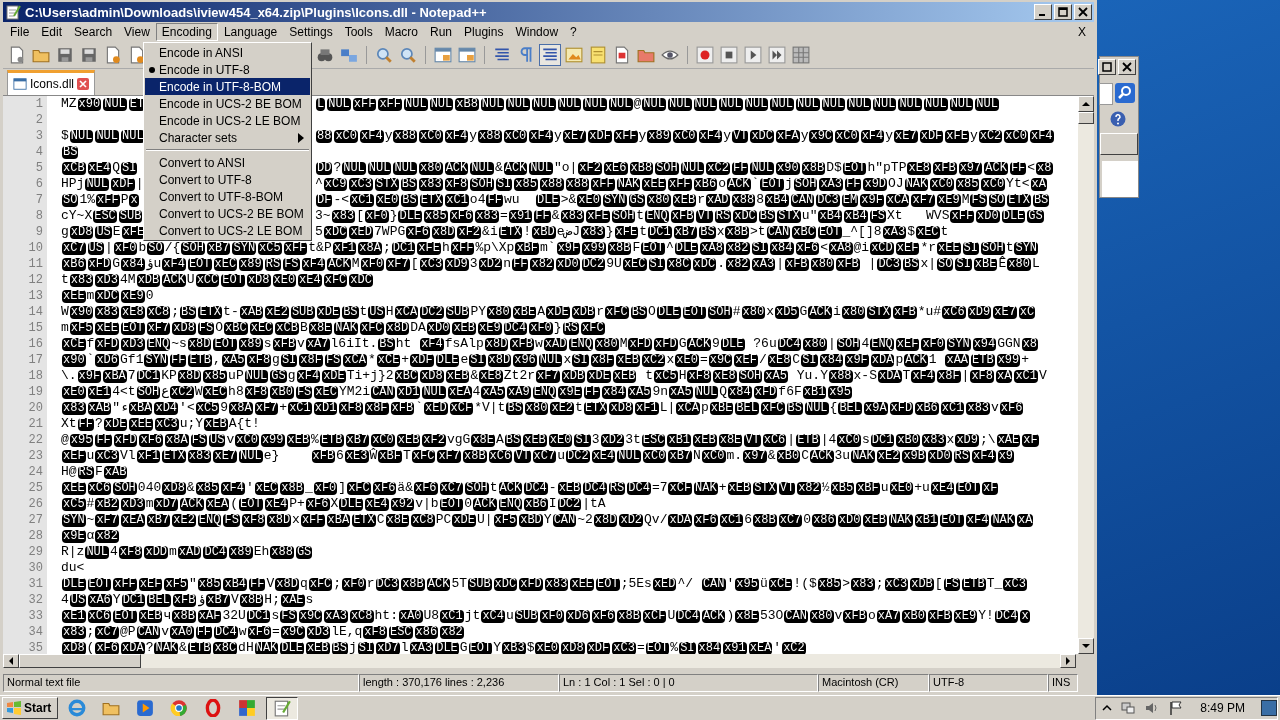 The image size is (1280, 720). I want to click on network-icon, so click(1128, 708).